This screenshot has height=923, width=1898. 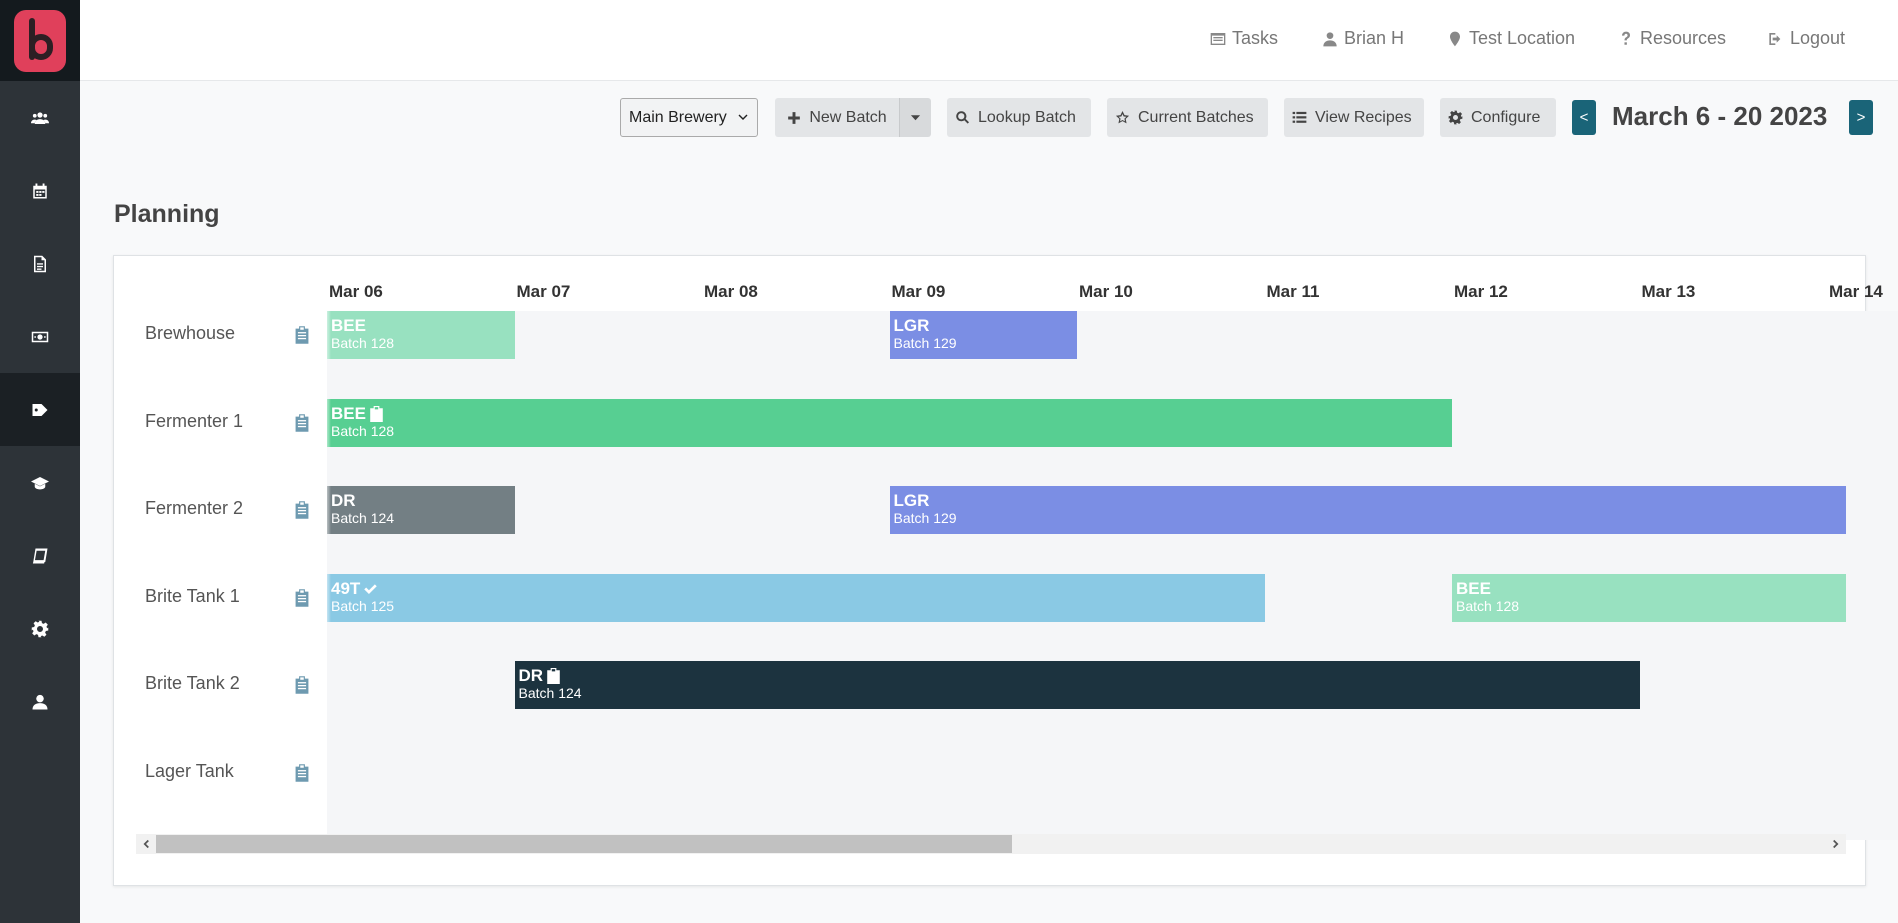 I want to click on money-icon, so click(x=40, y=336).